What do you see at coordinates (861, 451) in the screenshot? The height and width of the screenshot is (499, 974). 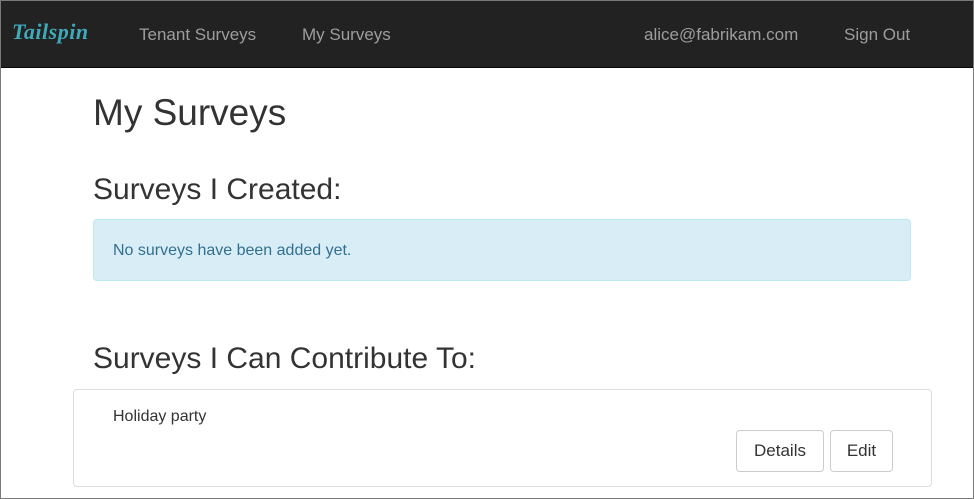 I see `edit-button: Edit` at bounding box center [861, 451].